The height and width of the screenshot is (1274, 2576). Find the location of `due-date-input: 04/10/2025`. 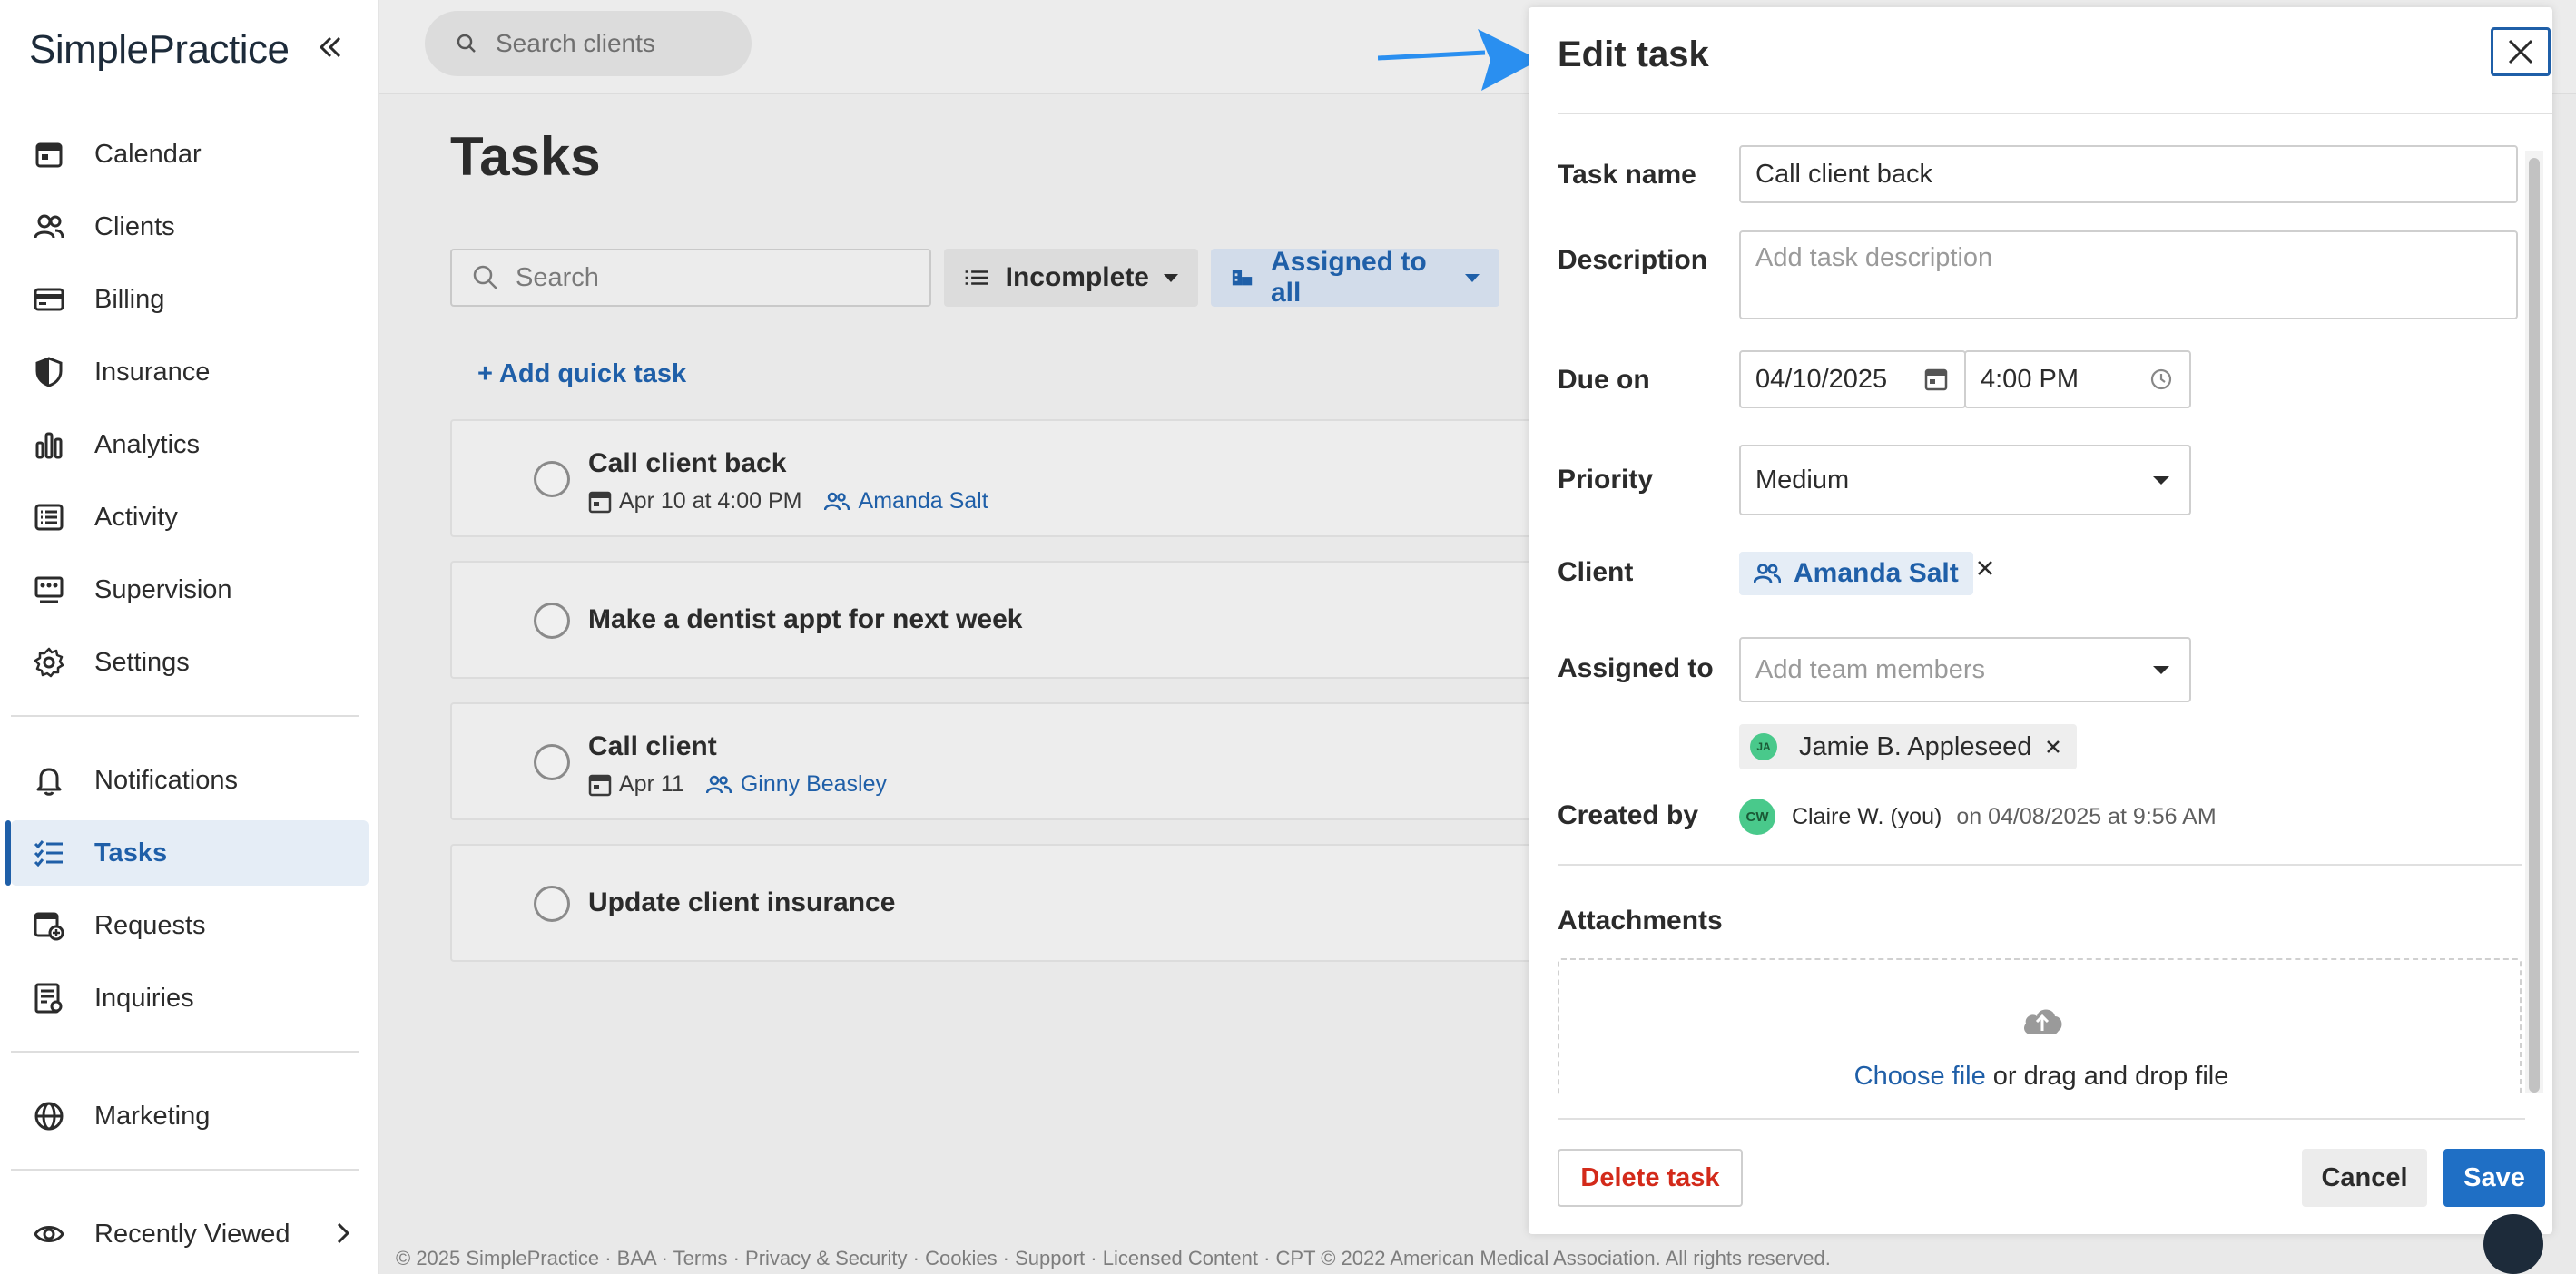

due-date-input: 04/10/2025 is located at coordinates (1852, 379).